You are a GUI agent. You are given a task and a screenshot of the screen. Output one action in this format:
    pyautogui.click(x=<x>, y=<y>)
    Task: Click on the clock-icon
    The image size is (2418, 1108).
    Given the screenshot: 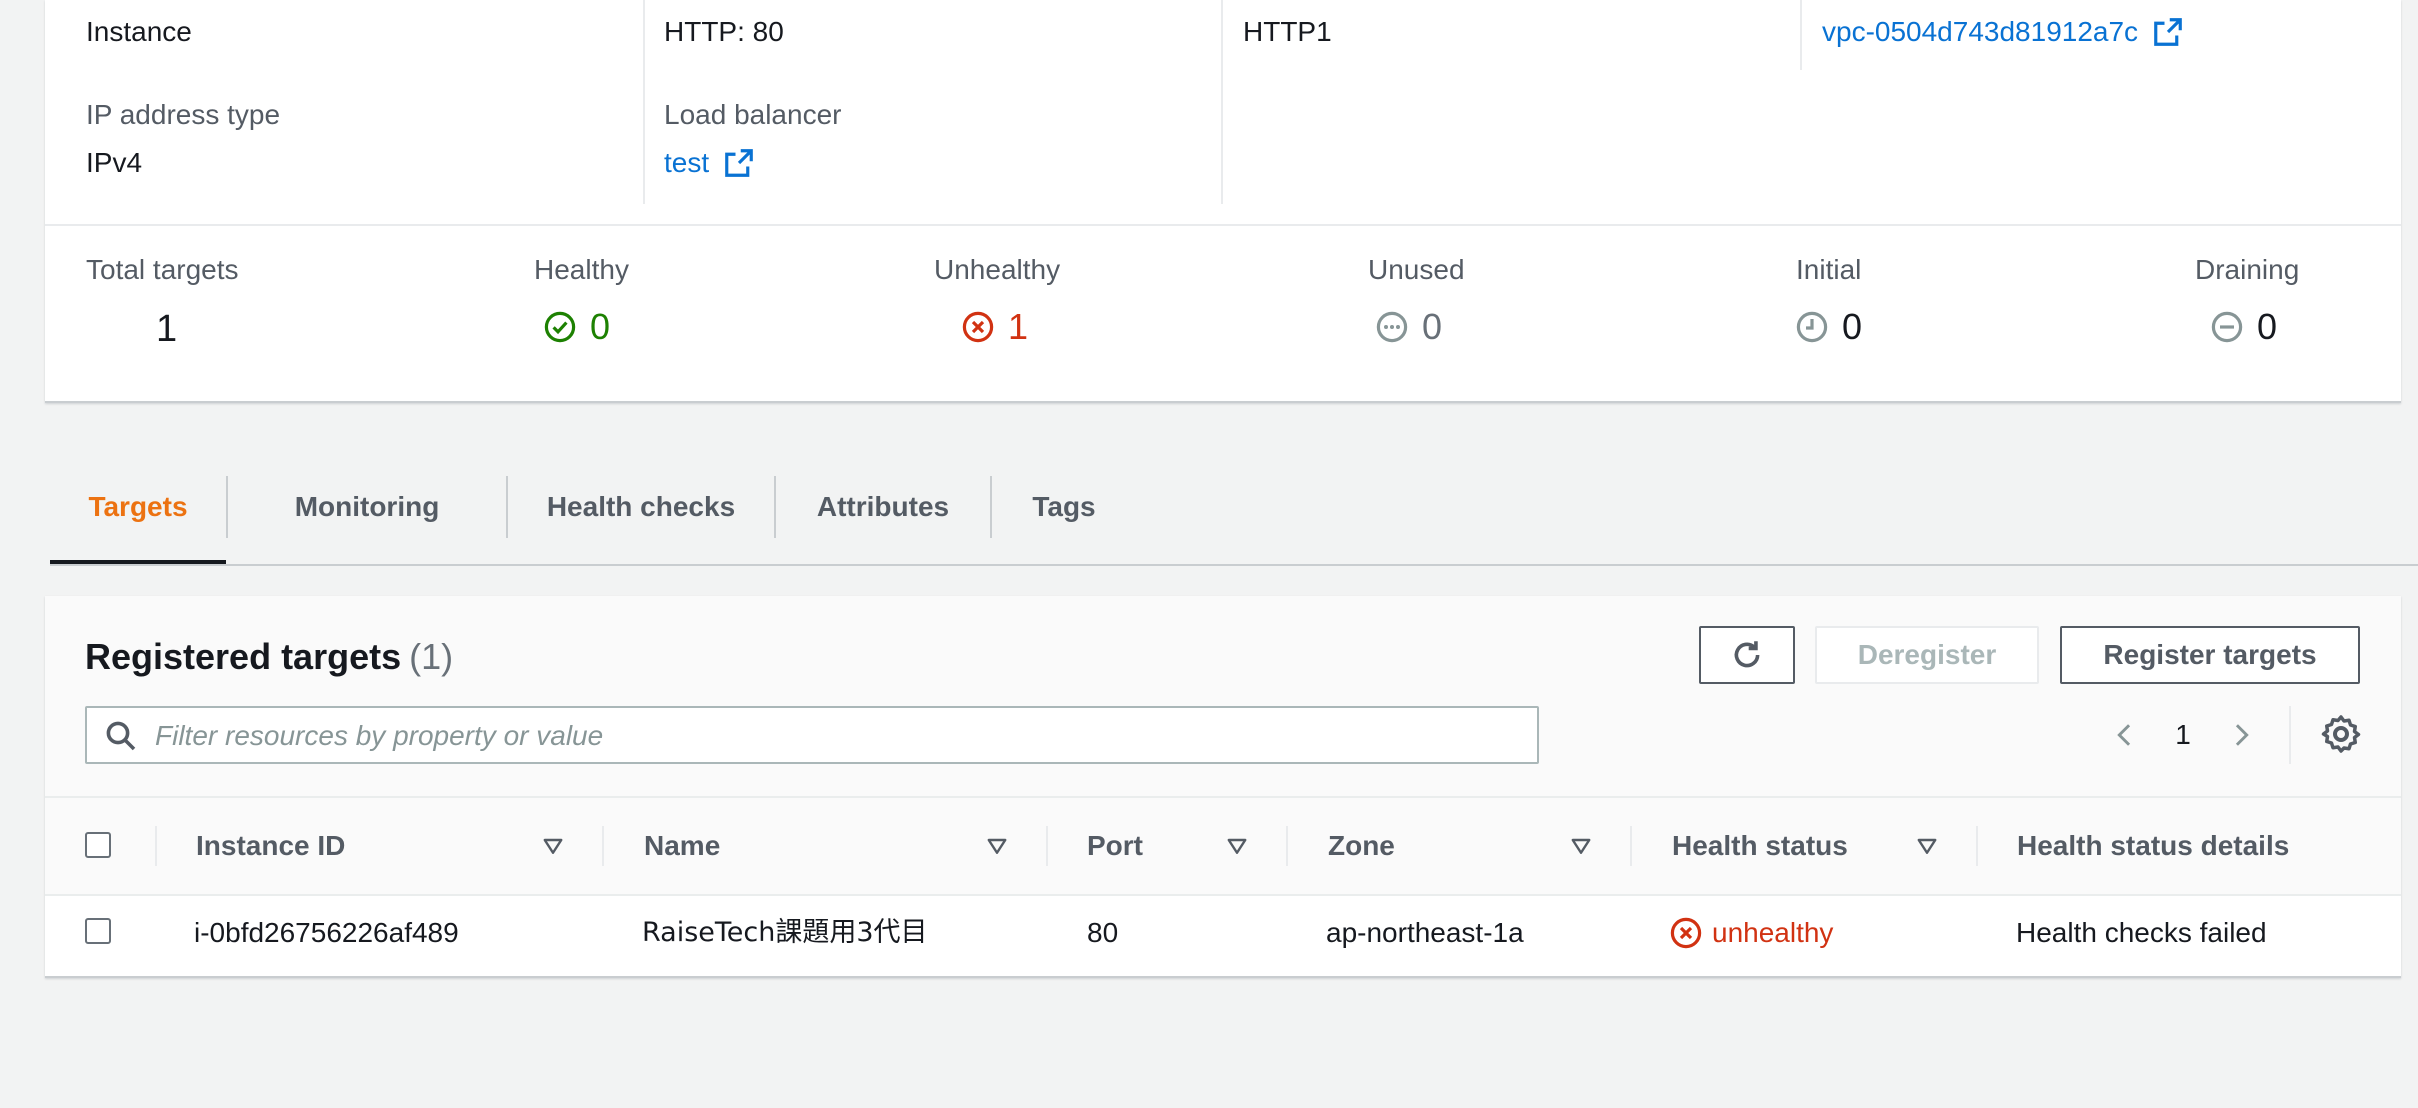 What is the action you would take?
    pyautogui.click(x=1812, y=327)
    